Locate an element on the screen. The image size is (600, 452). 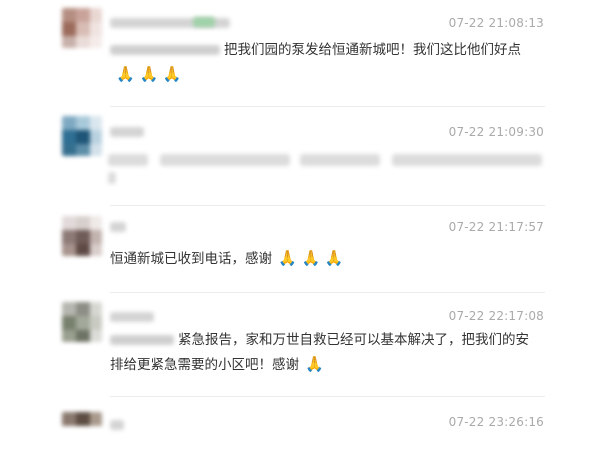
username-badge-redacted is located at coordinates (204, 22).